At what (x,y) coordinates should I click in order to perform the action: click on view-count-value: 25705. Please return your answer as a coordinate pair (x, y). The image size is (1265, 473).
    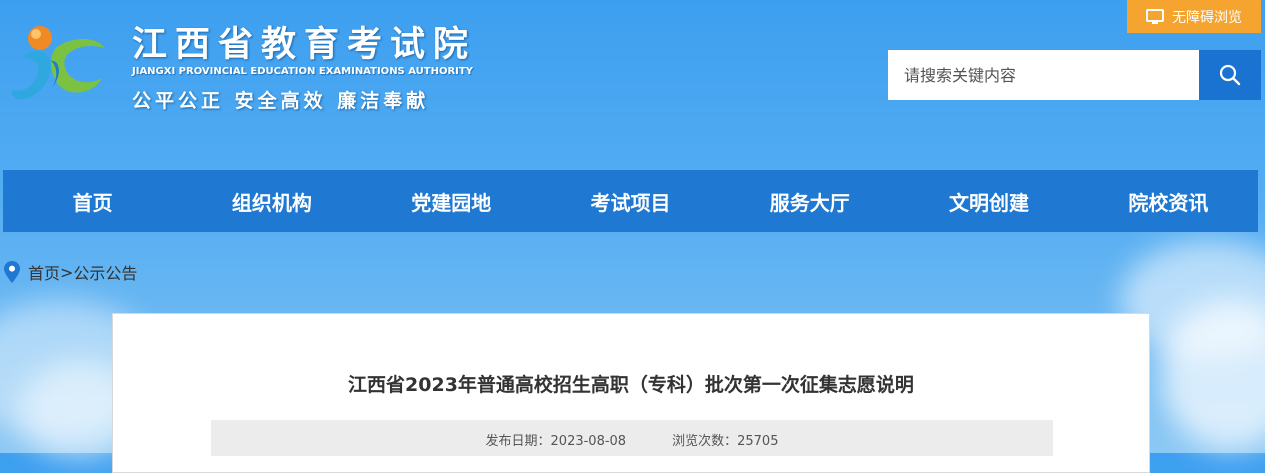
    Looking at the image, I should click on (758, 441).